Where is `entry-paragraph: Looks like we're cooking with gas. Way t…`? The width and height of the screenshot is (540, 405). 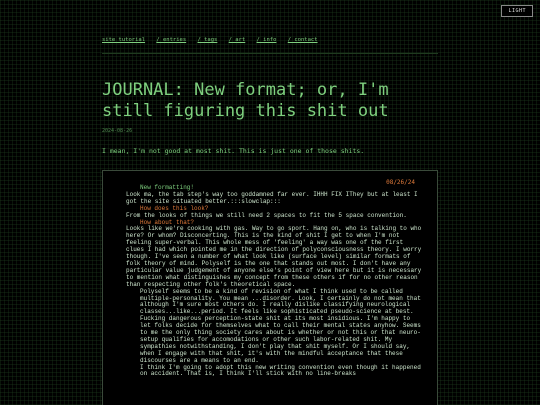 entry-paragraph: Looks like we're cooking with gas. Way t… is located at coordinates (274, 256).